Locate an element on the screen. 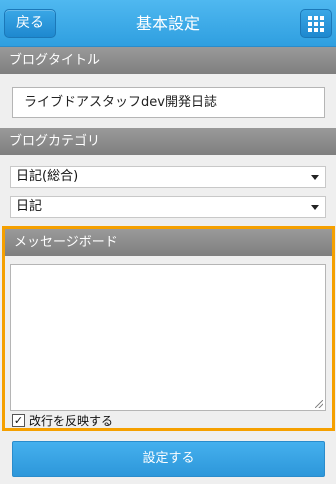 Image resolution: width=336 pixels, height=484 pixels. header-bar: 戻る 基本設定 is located at coordinates (168, 23).